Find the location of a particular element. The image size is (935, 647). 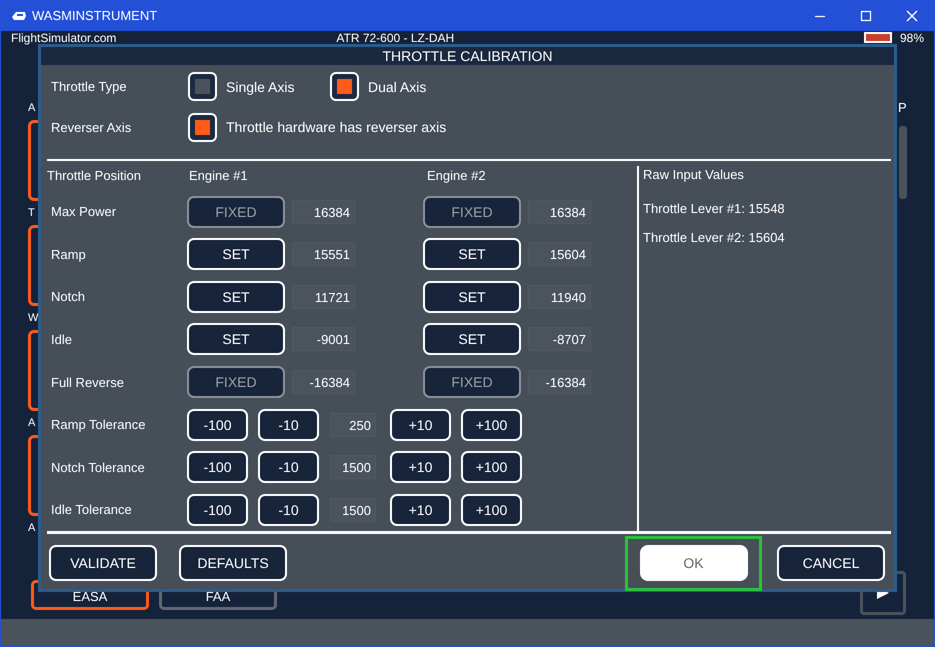

site-name: FlightSimulator.com is located at coordinates (63, 38).